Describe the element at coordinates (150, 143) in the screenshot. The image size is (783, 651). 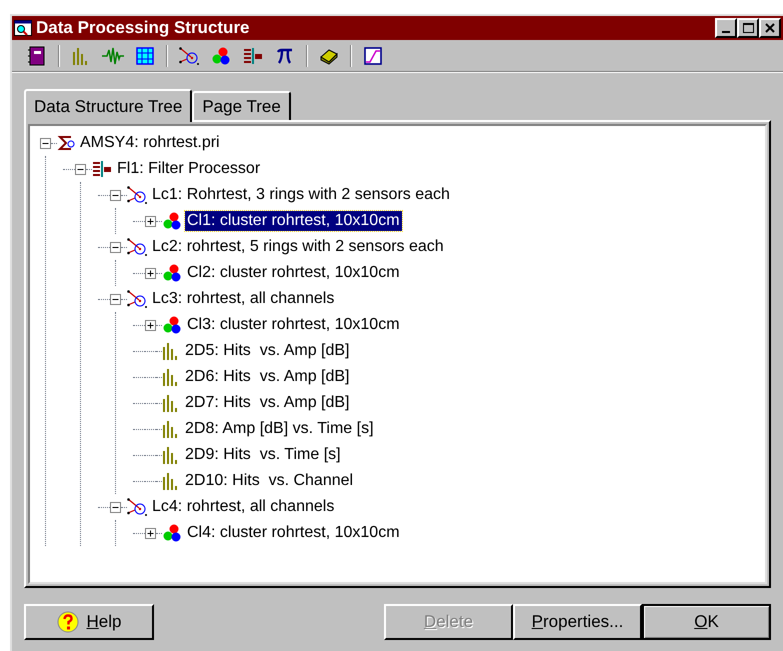
I see `tree-item: AMSY4: rohrtest.pri` at that location.